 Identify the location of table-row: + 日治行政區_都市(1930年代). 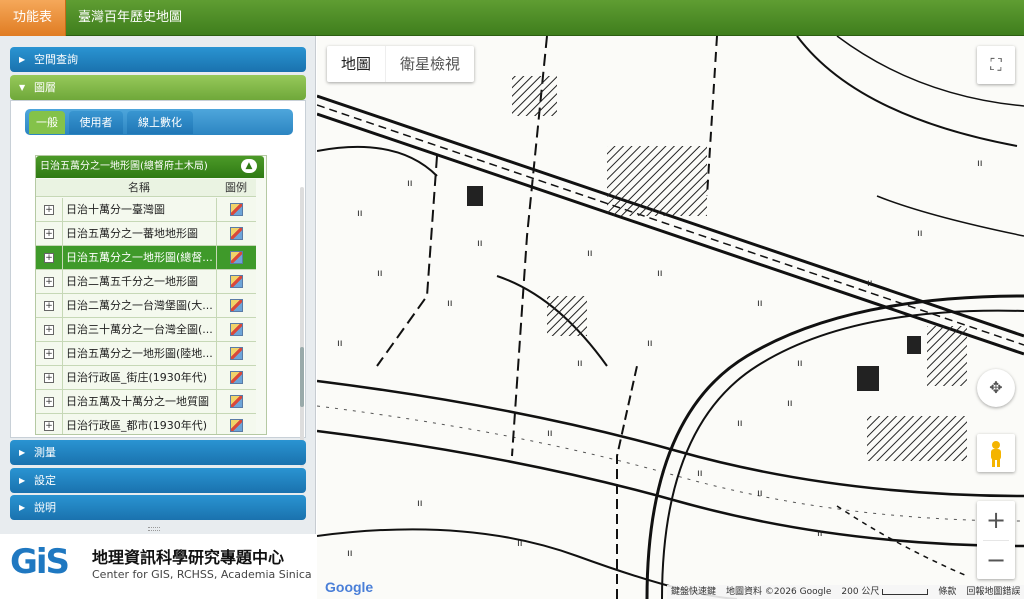
(146, 424).